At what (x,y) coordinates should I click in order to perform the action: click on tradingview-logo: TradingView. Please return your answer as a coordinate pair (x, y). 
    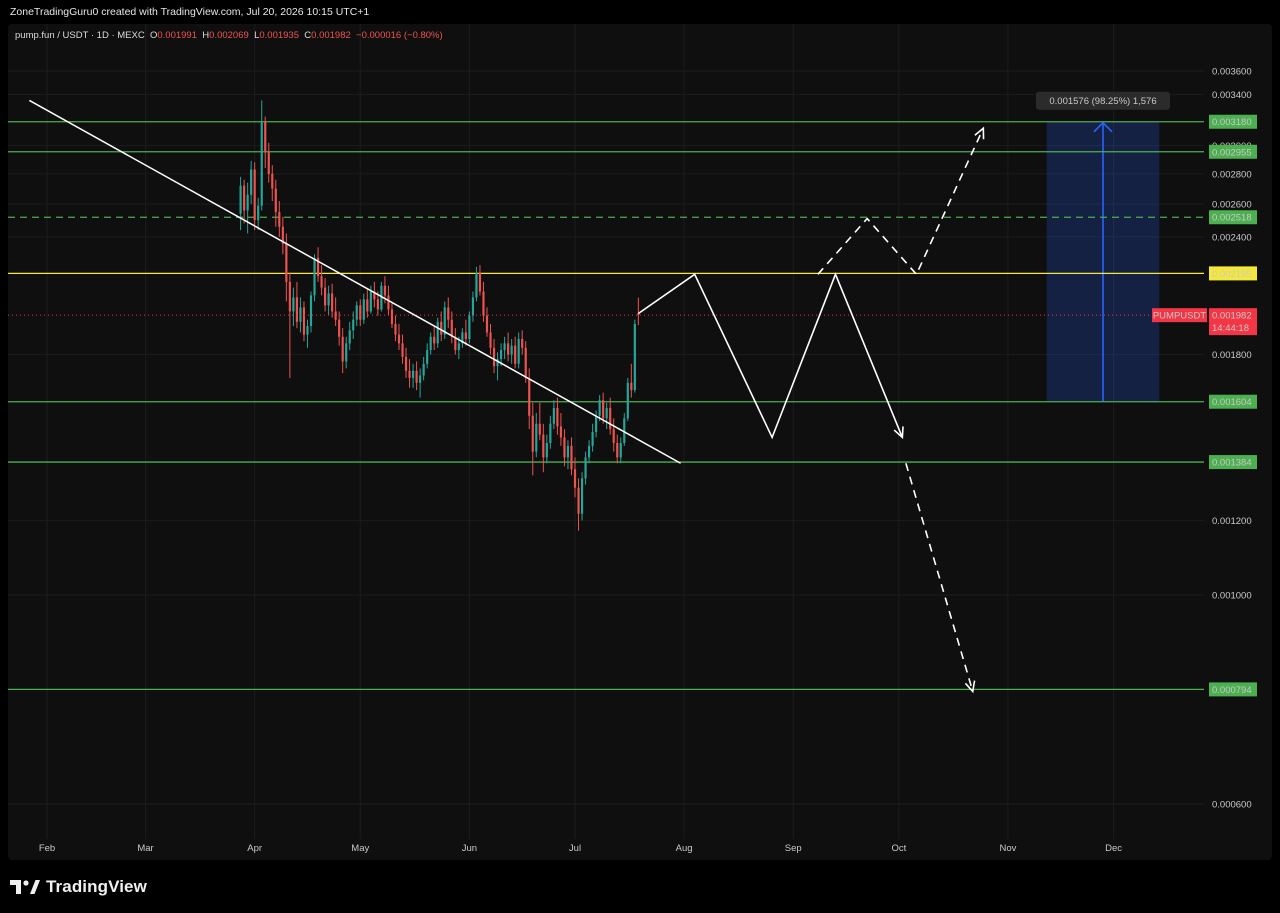
    Looking at the image, I should click on (78, 887).